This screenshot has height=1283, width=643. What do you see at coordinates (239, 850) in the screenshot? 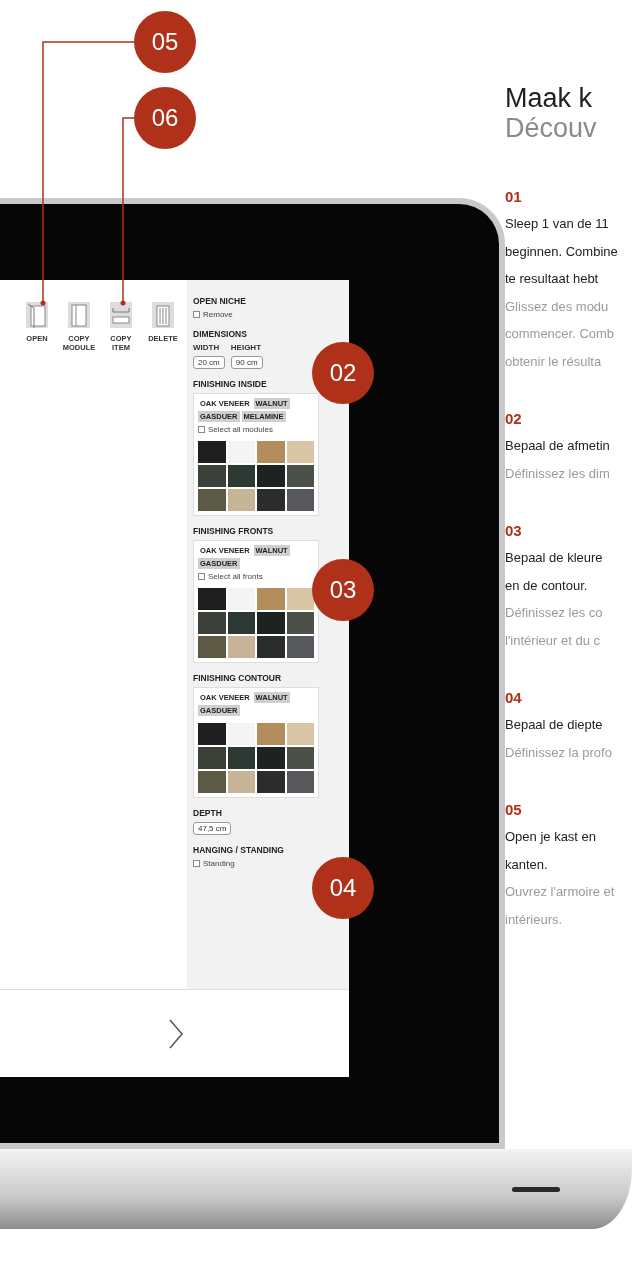
I see `section-title: HANGING / STANDING` at bounding box center [239, 850].